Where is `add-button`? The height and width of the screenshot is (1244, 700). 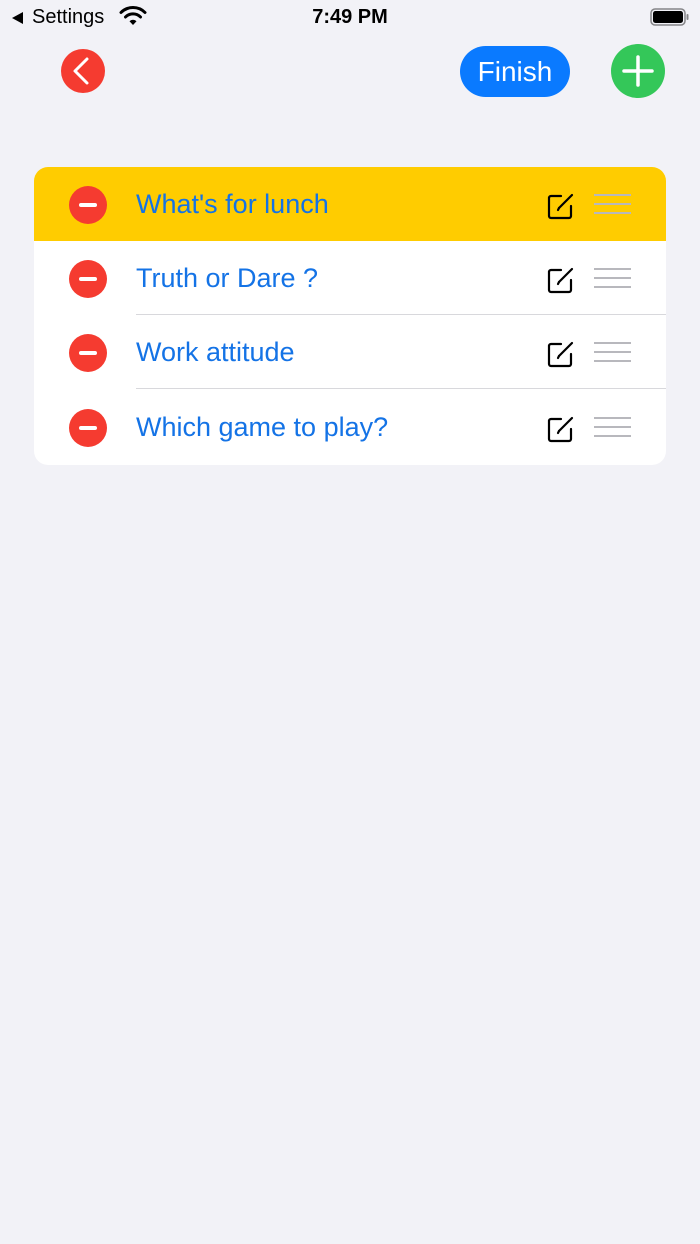
add-button is located at coordinates (638, 71).